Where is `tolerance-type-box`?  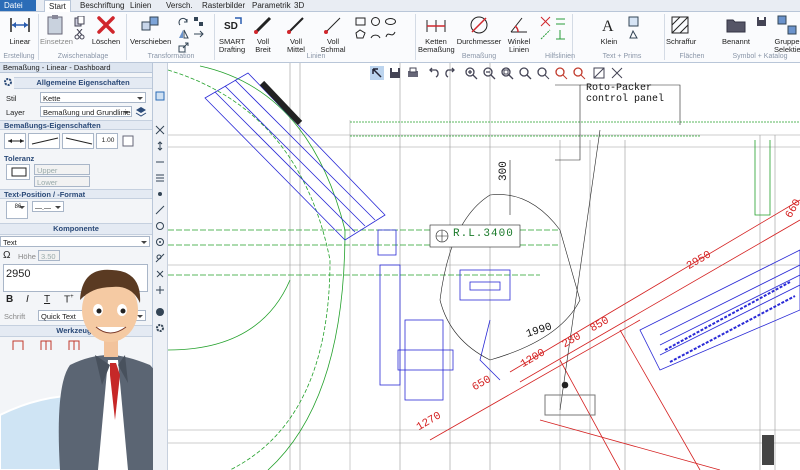
tolerance-type-box is located at coordinates (18, 172).